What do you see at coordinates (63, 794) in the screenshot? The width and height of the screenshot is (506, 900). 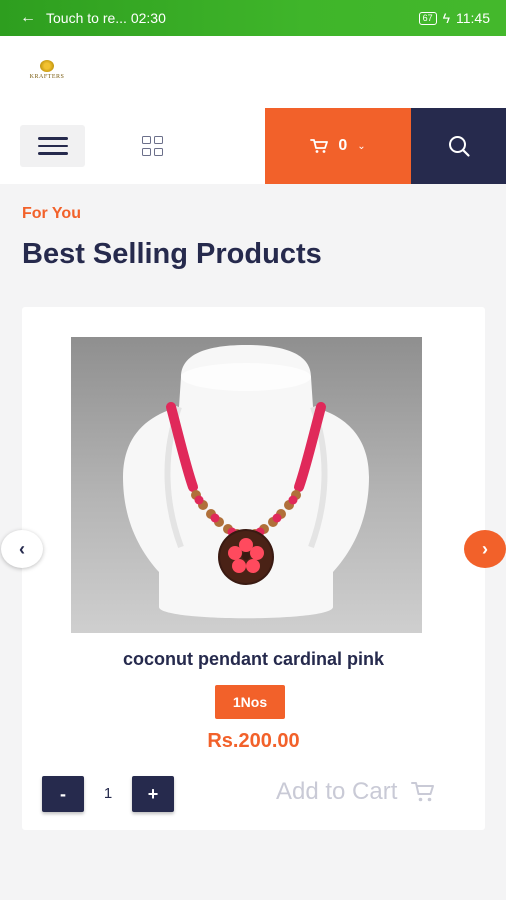 I see `quantity-decrease-button: -` at bounding box center [63, 794].